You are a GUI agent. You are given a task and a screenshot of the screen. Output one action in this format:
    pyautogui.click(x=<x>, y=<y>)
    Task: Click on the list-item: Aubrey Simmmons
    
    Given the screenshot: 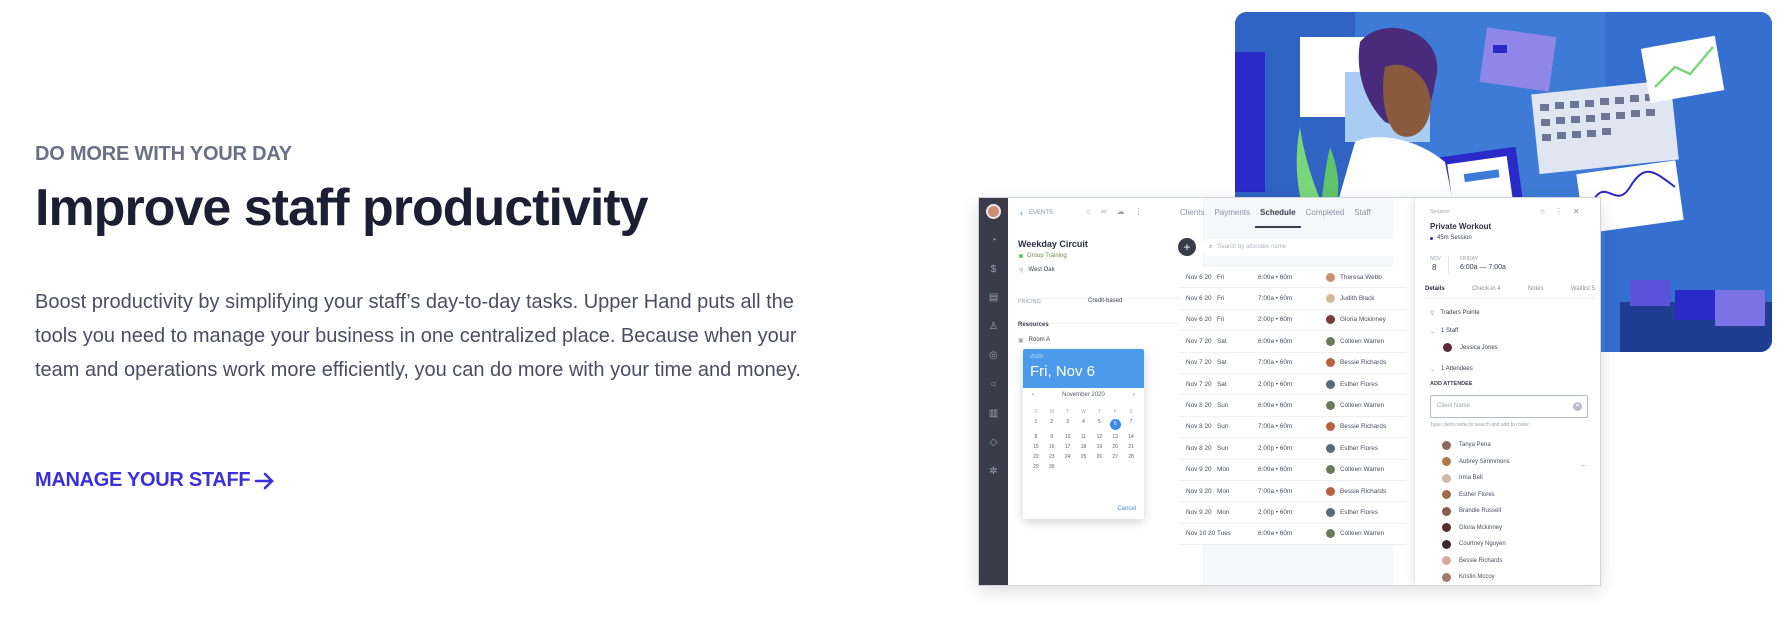 What is the action you would take?
    pyautogui.click(x=1517, y=462)
    